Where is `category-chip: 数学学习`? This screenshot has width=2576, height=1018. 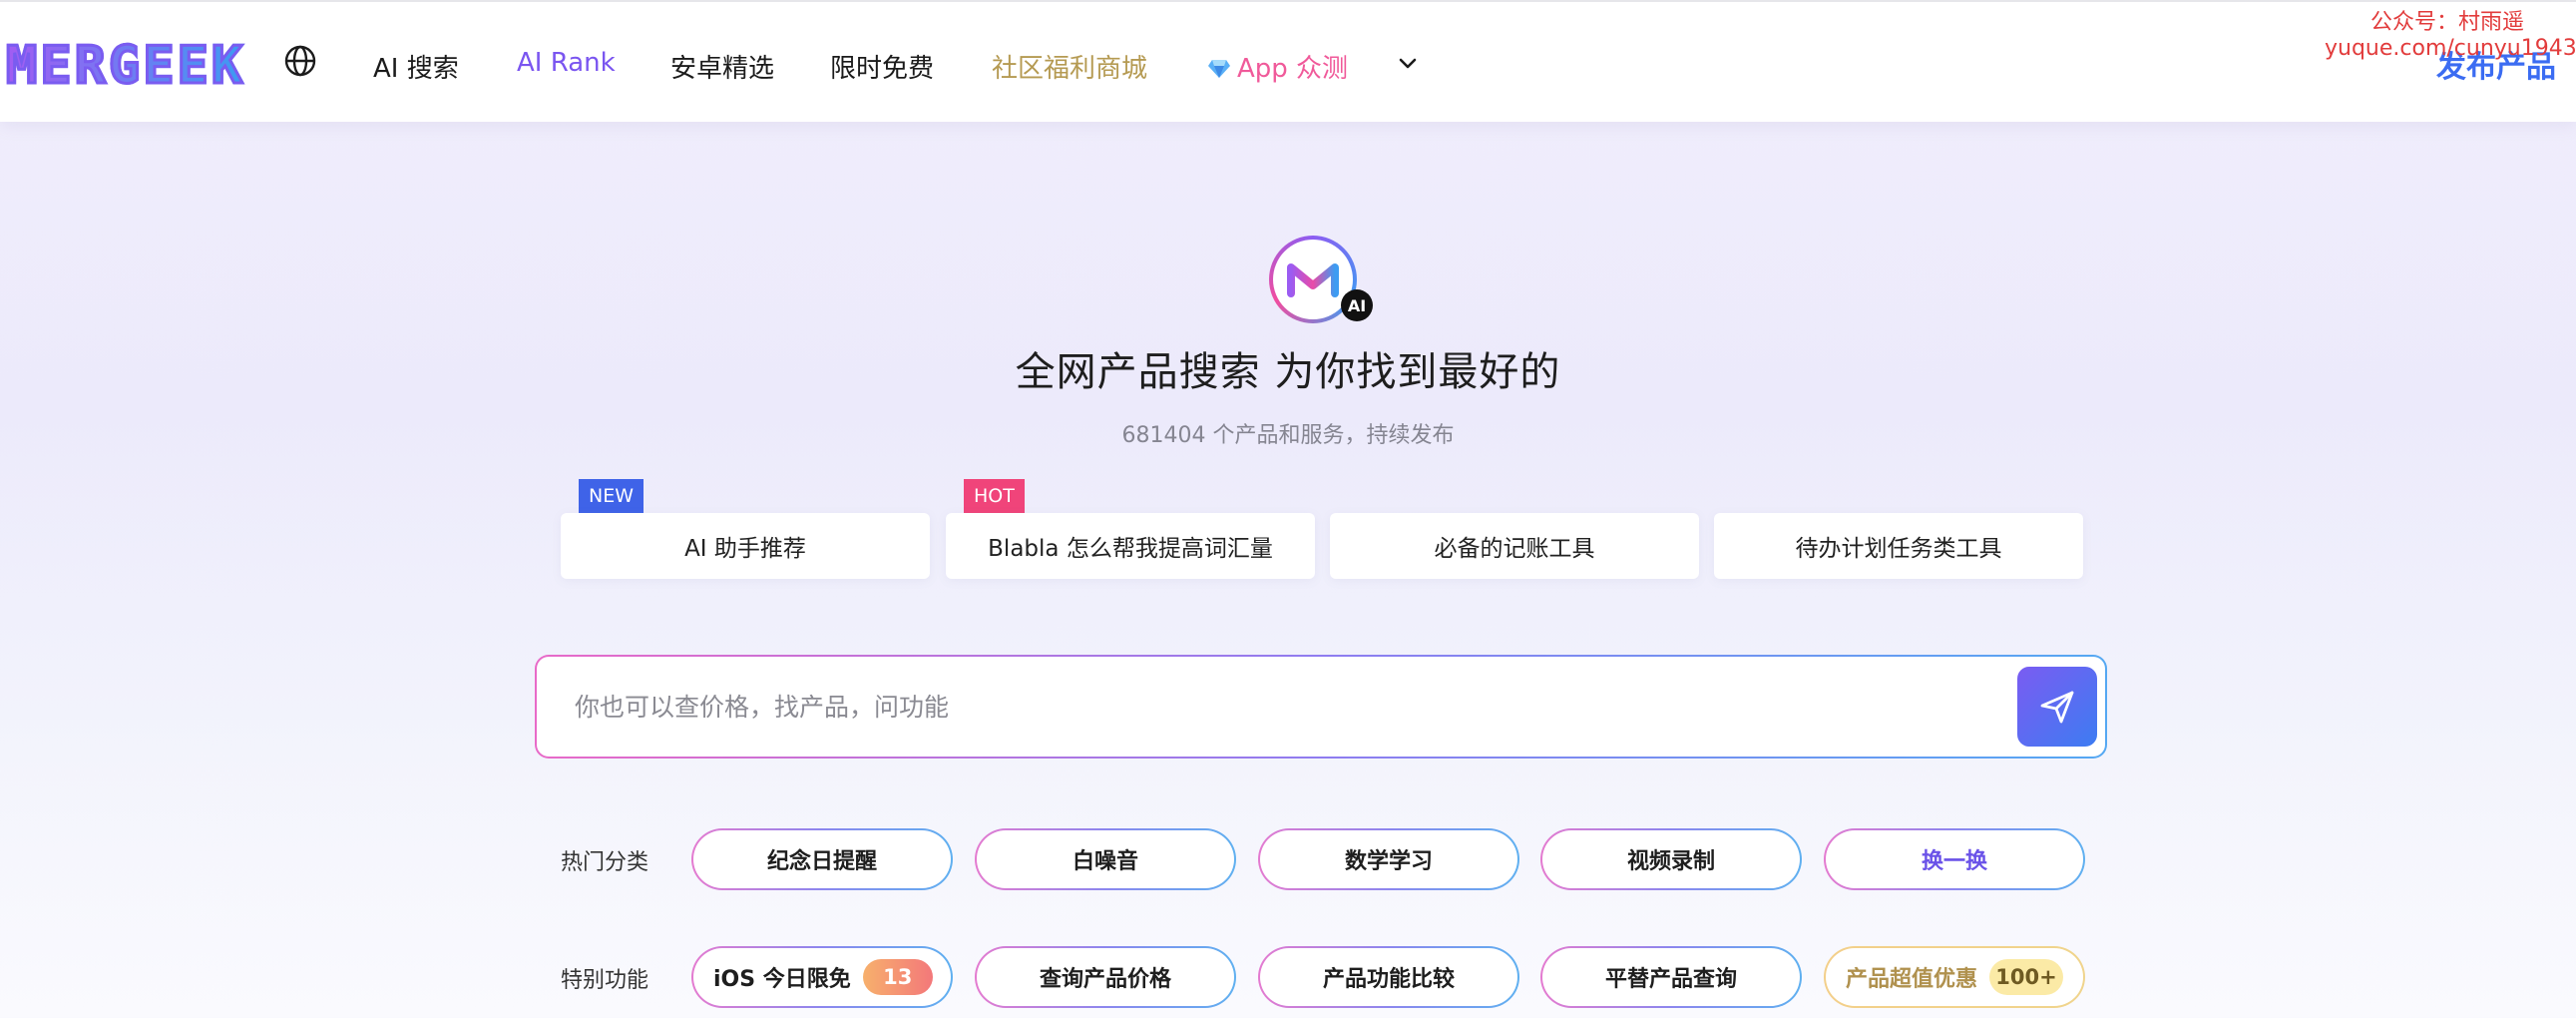
category-chip: 数学学习 is located at coordinates (1388, 859).